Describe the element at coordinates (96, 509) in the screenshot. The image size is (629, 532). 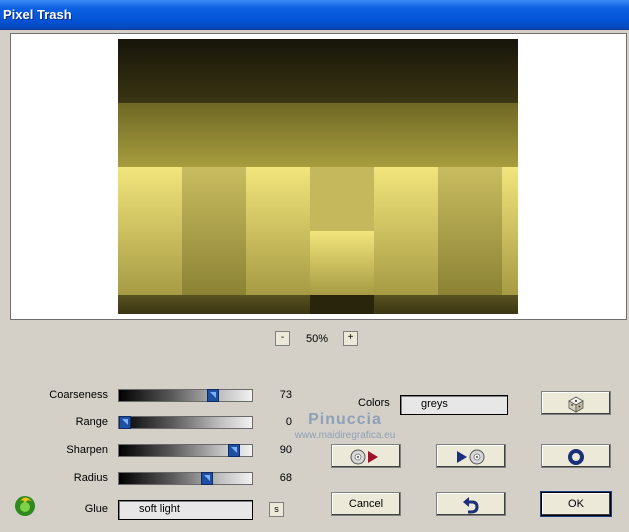
I see `glue-label: Glue` at that location.